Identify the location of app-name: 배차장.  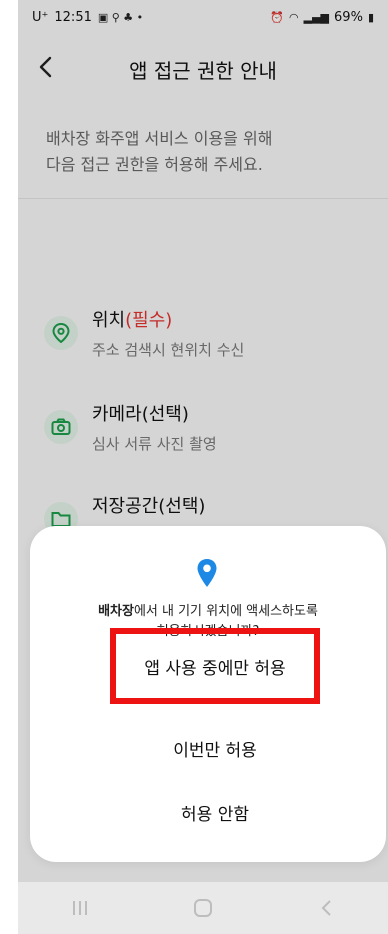
(116, 611).